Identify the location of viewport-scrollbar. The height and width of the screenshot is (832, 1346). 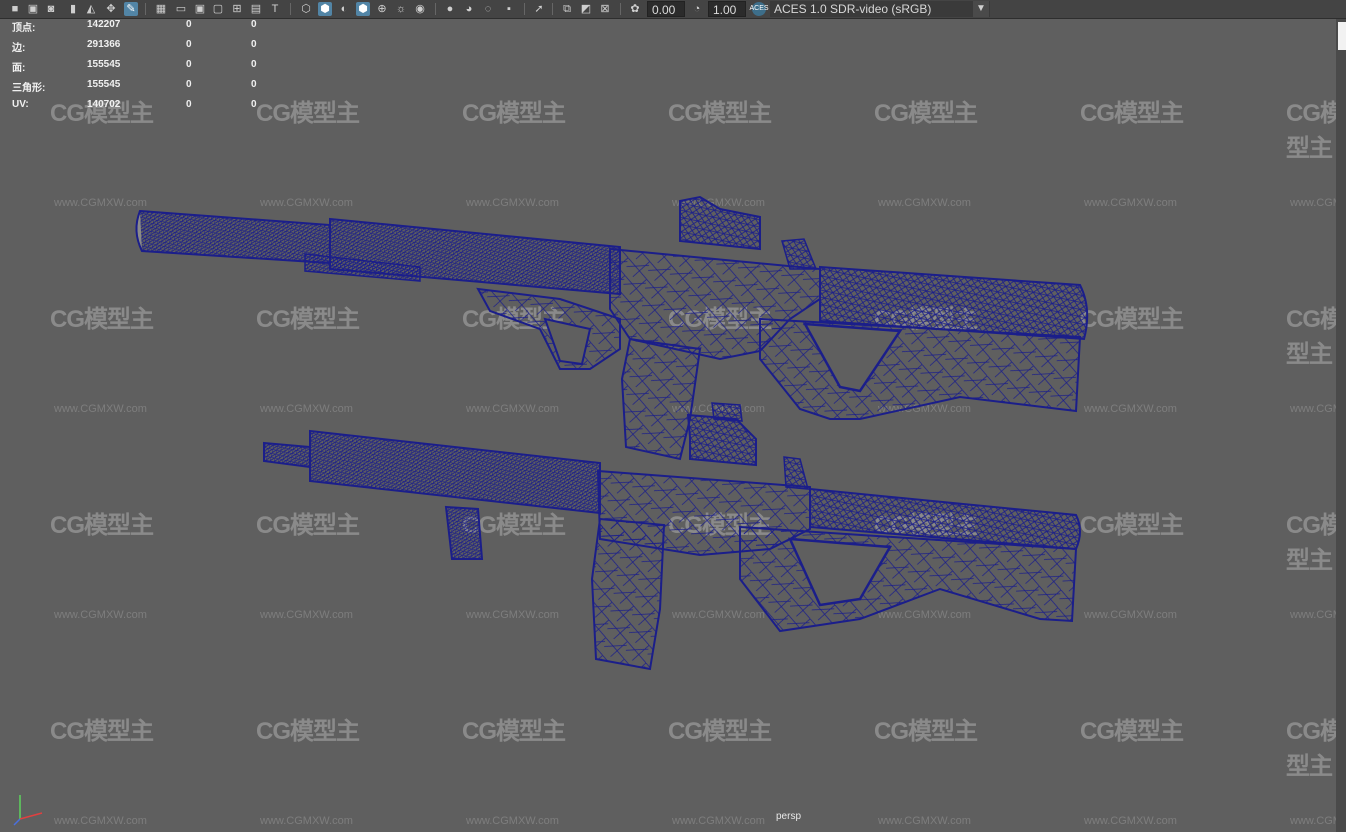
(1341, 425).